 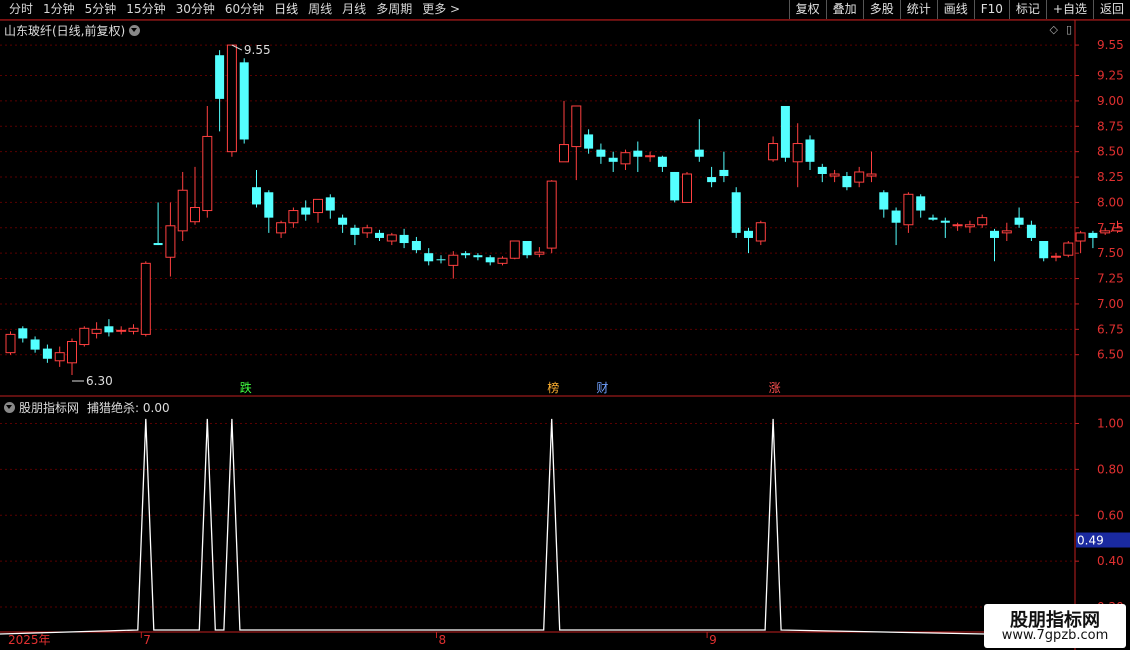 What do you see at coordinates (1110, 101) in the screenshot?
I see `price-tick-label: 9.00` at bounding box center [1110, 101].